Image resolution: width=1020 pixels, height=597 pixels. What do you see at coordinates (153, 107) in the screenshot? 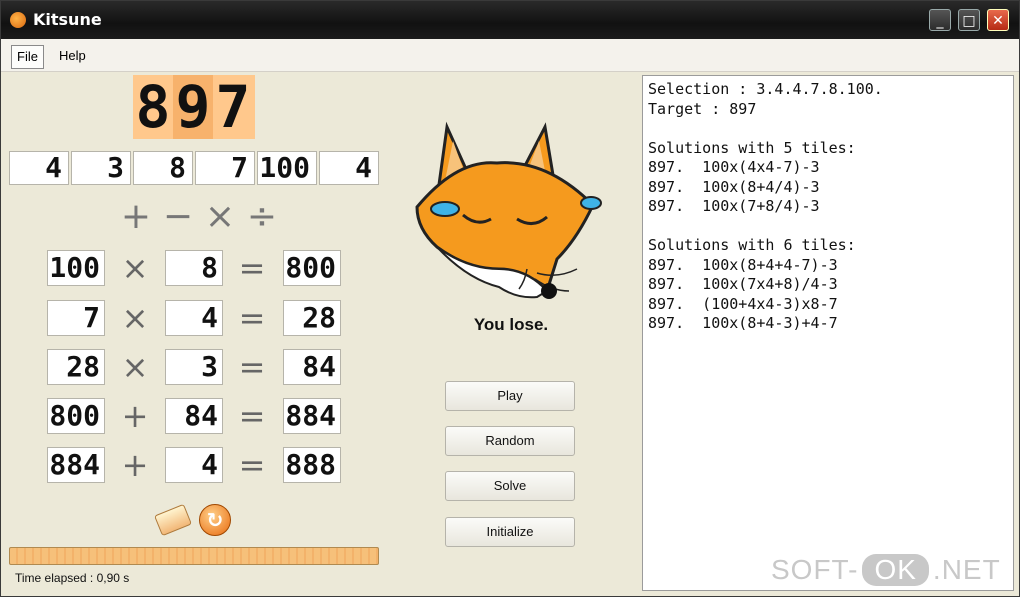
I see `target-digit: 8` at bounding box center [153, 107].